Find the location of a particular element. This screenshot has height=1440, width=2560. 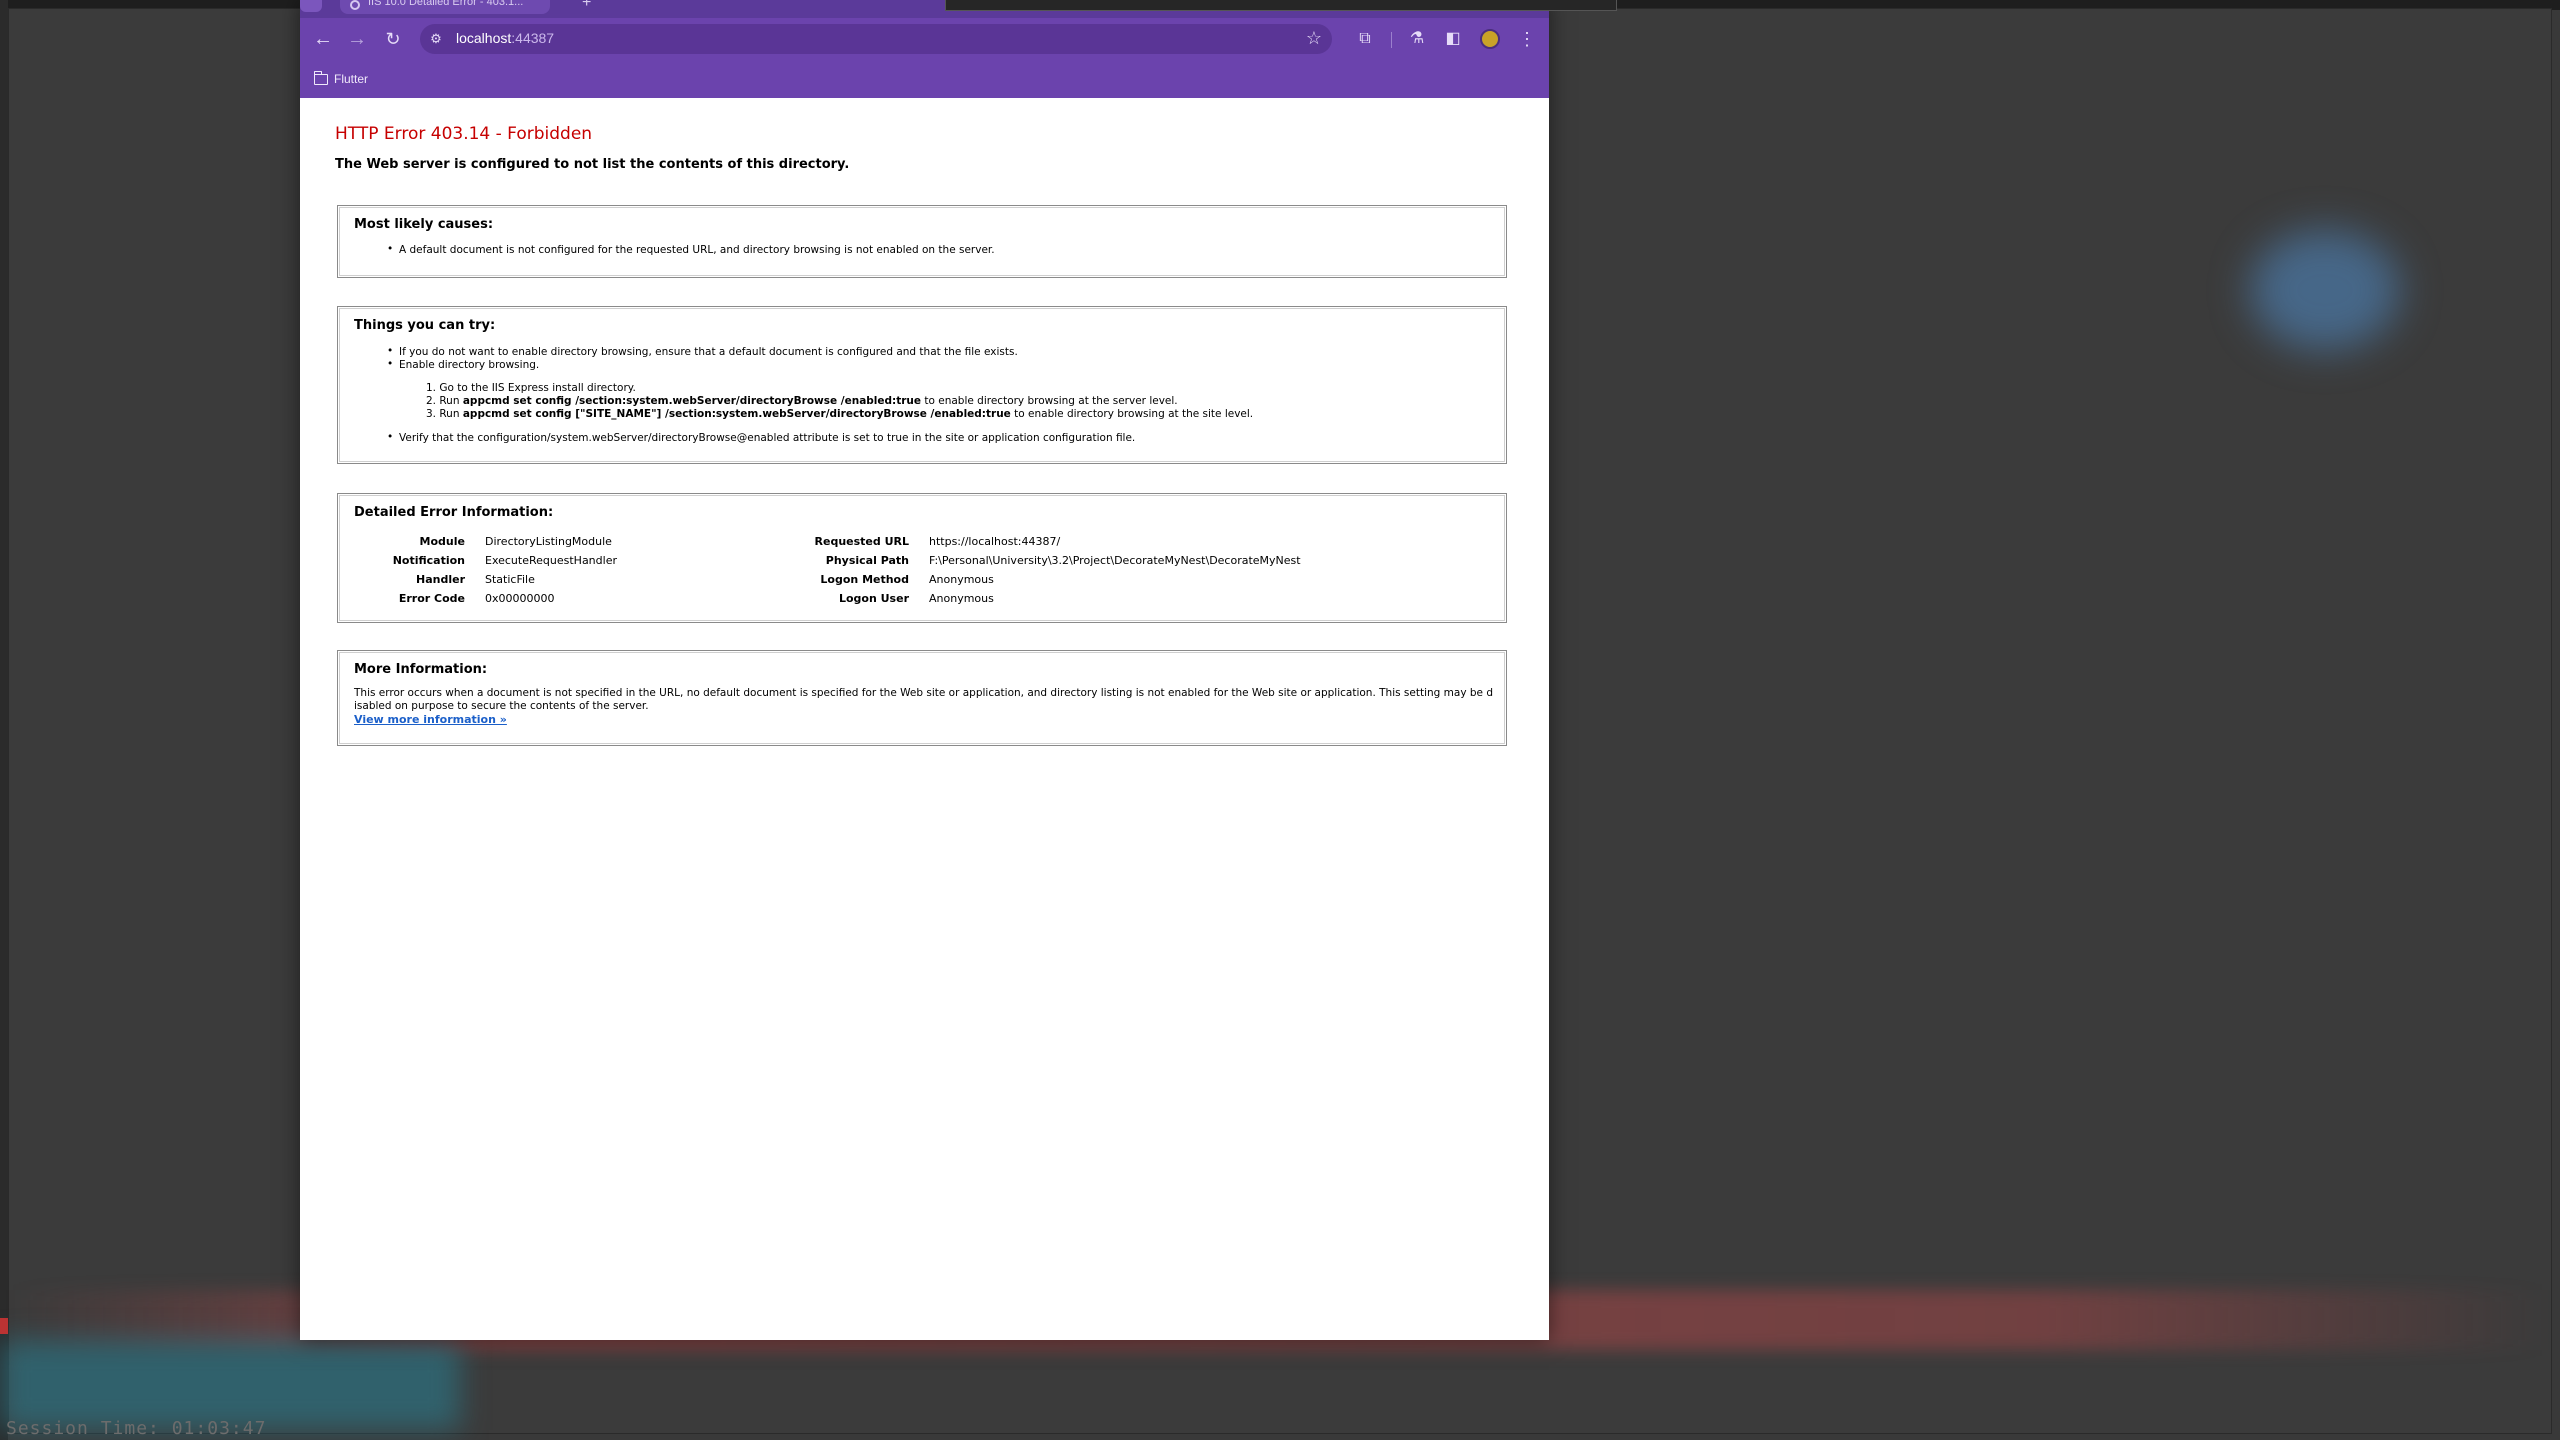

details-heading: Detailed Error Information: is located at coordinates (454, 512).